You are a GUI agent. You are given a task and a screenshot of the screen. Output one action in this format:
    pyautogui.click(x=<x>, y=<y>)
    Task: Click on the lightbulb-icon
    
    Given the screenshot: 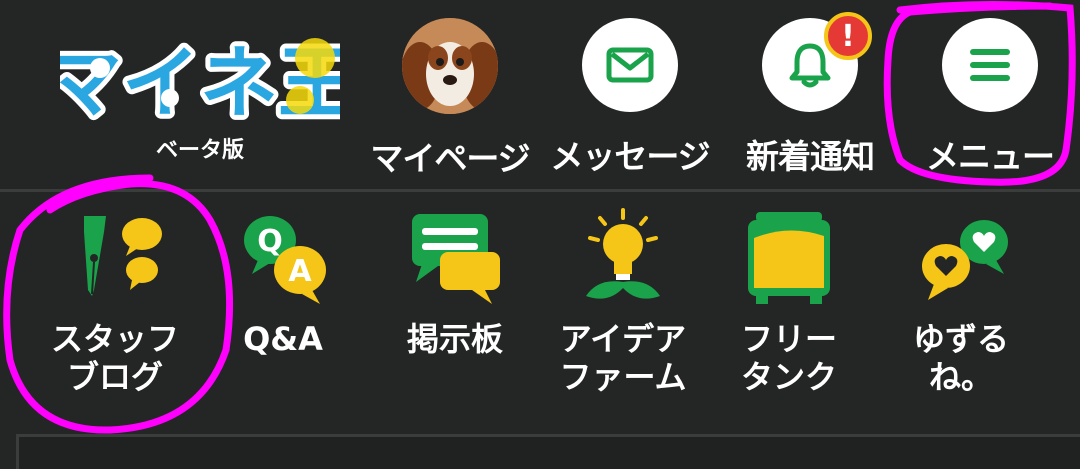 What is the action you would take?
    pyautogui.click(x=623, y=253)
    